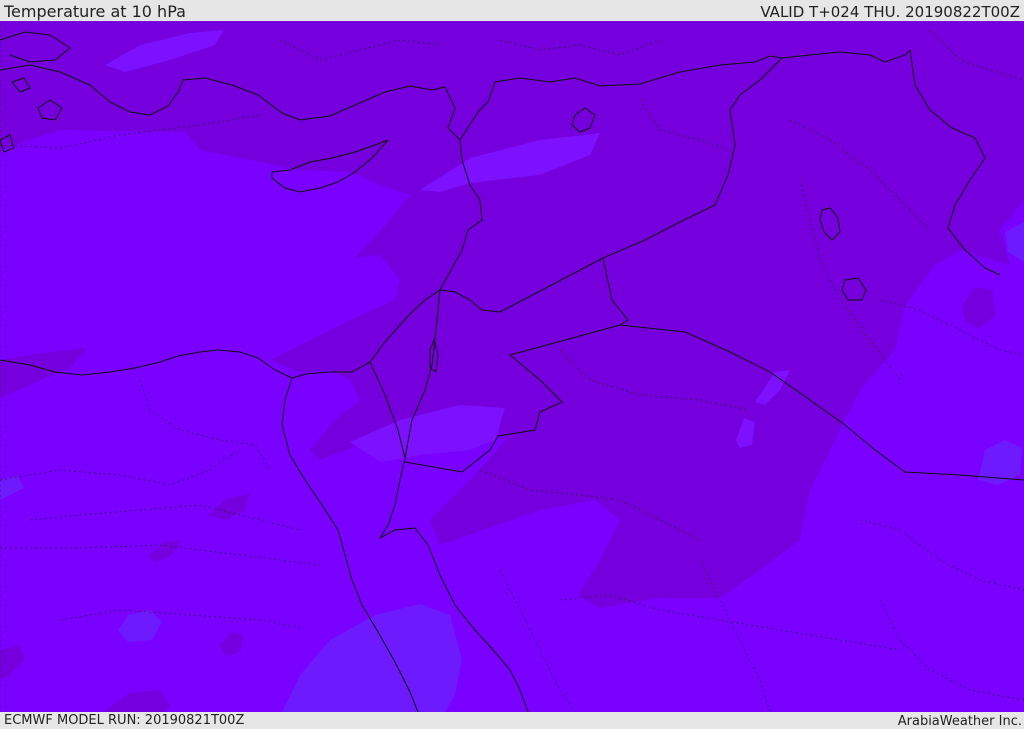  What do you see at coordinates (95, 11) in the screenshot?
I see `map-title: Temperature at 10 hPa` at bounding box center [95, 11].